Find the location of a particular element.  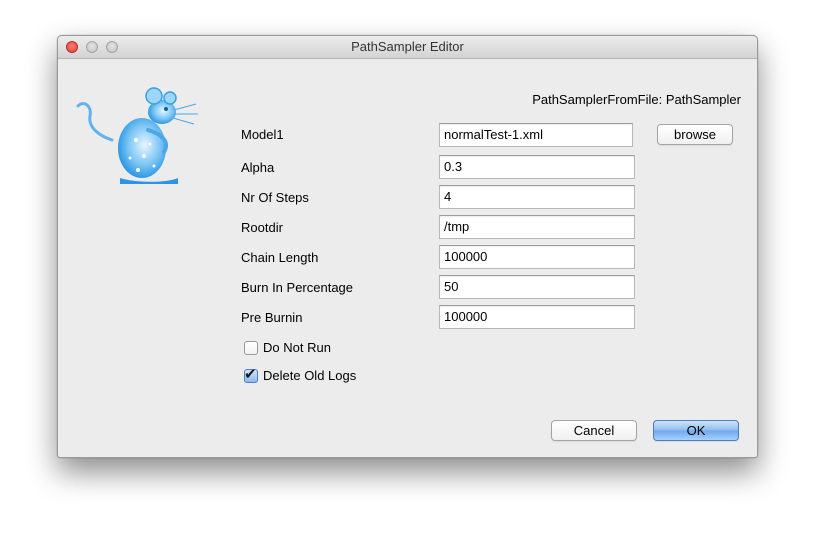

checkmark-icon: ✔ is located at coordinates (250, 374).